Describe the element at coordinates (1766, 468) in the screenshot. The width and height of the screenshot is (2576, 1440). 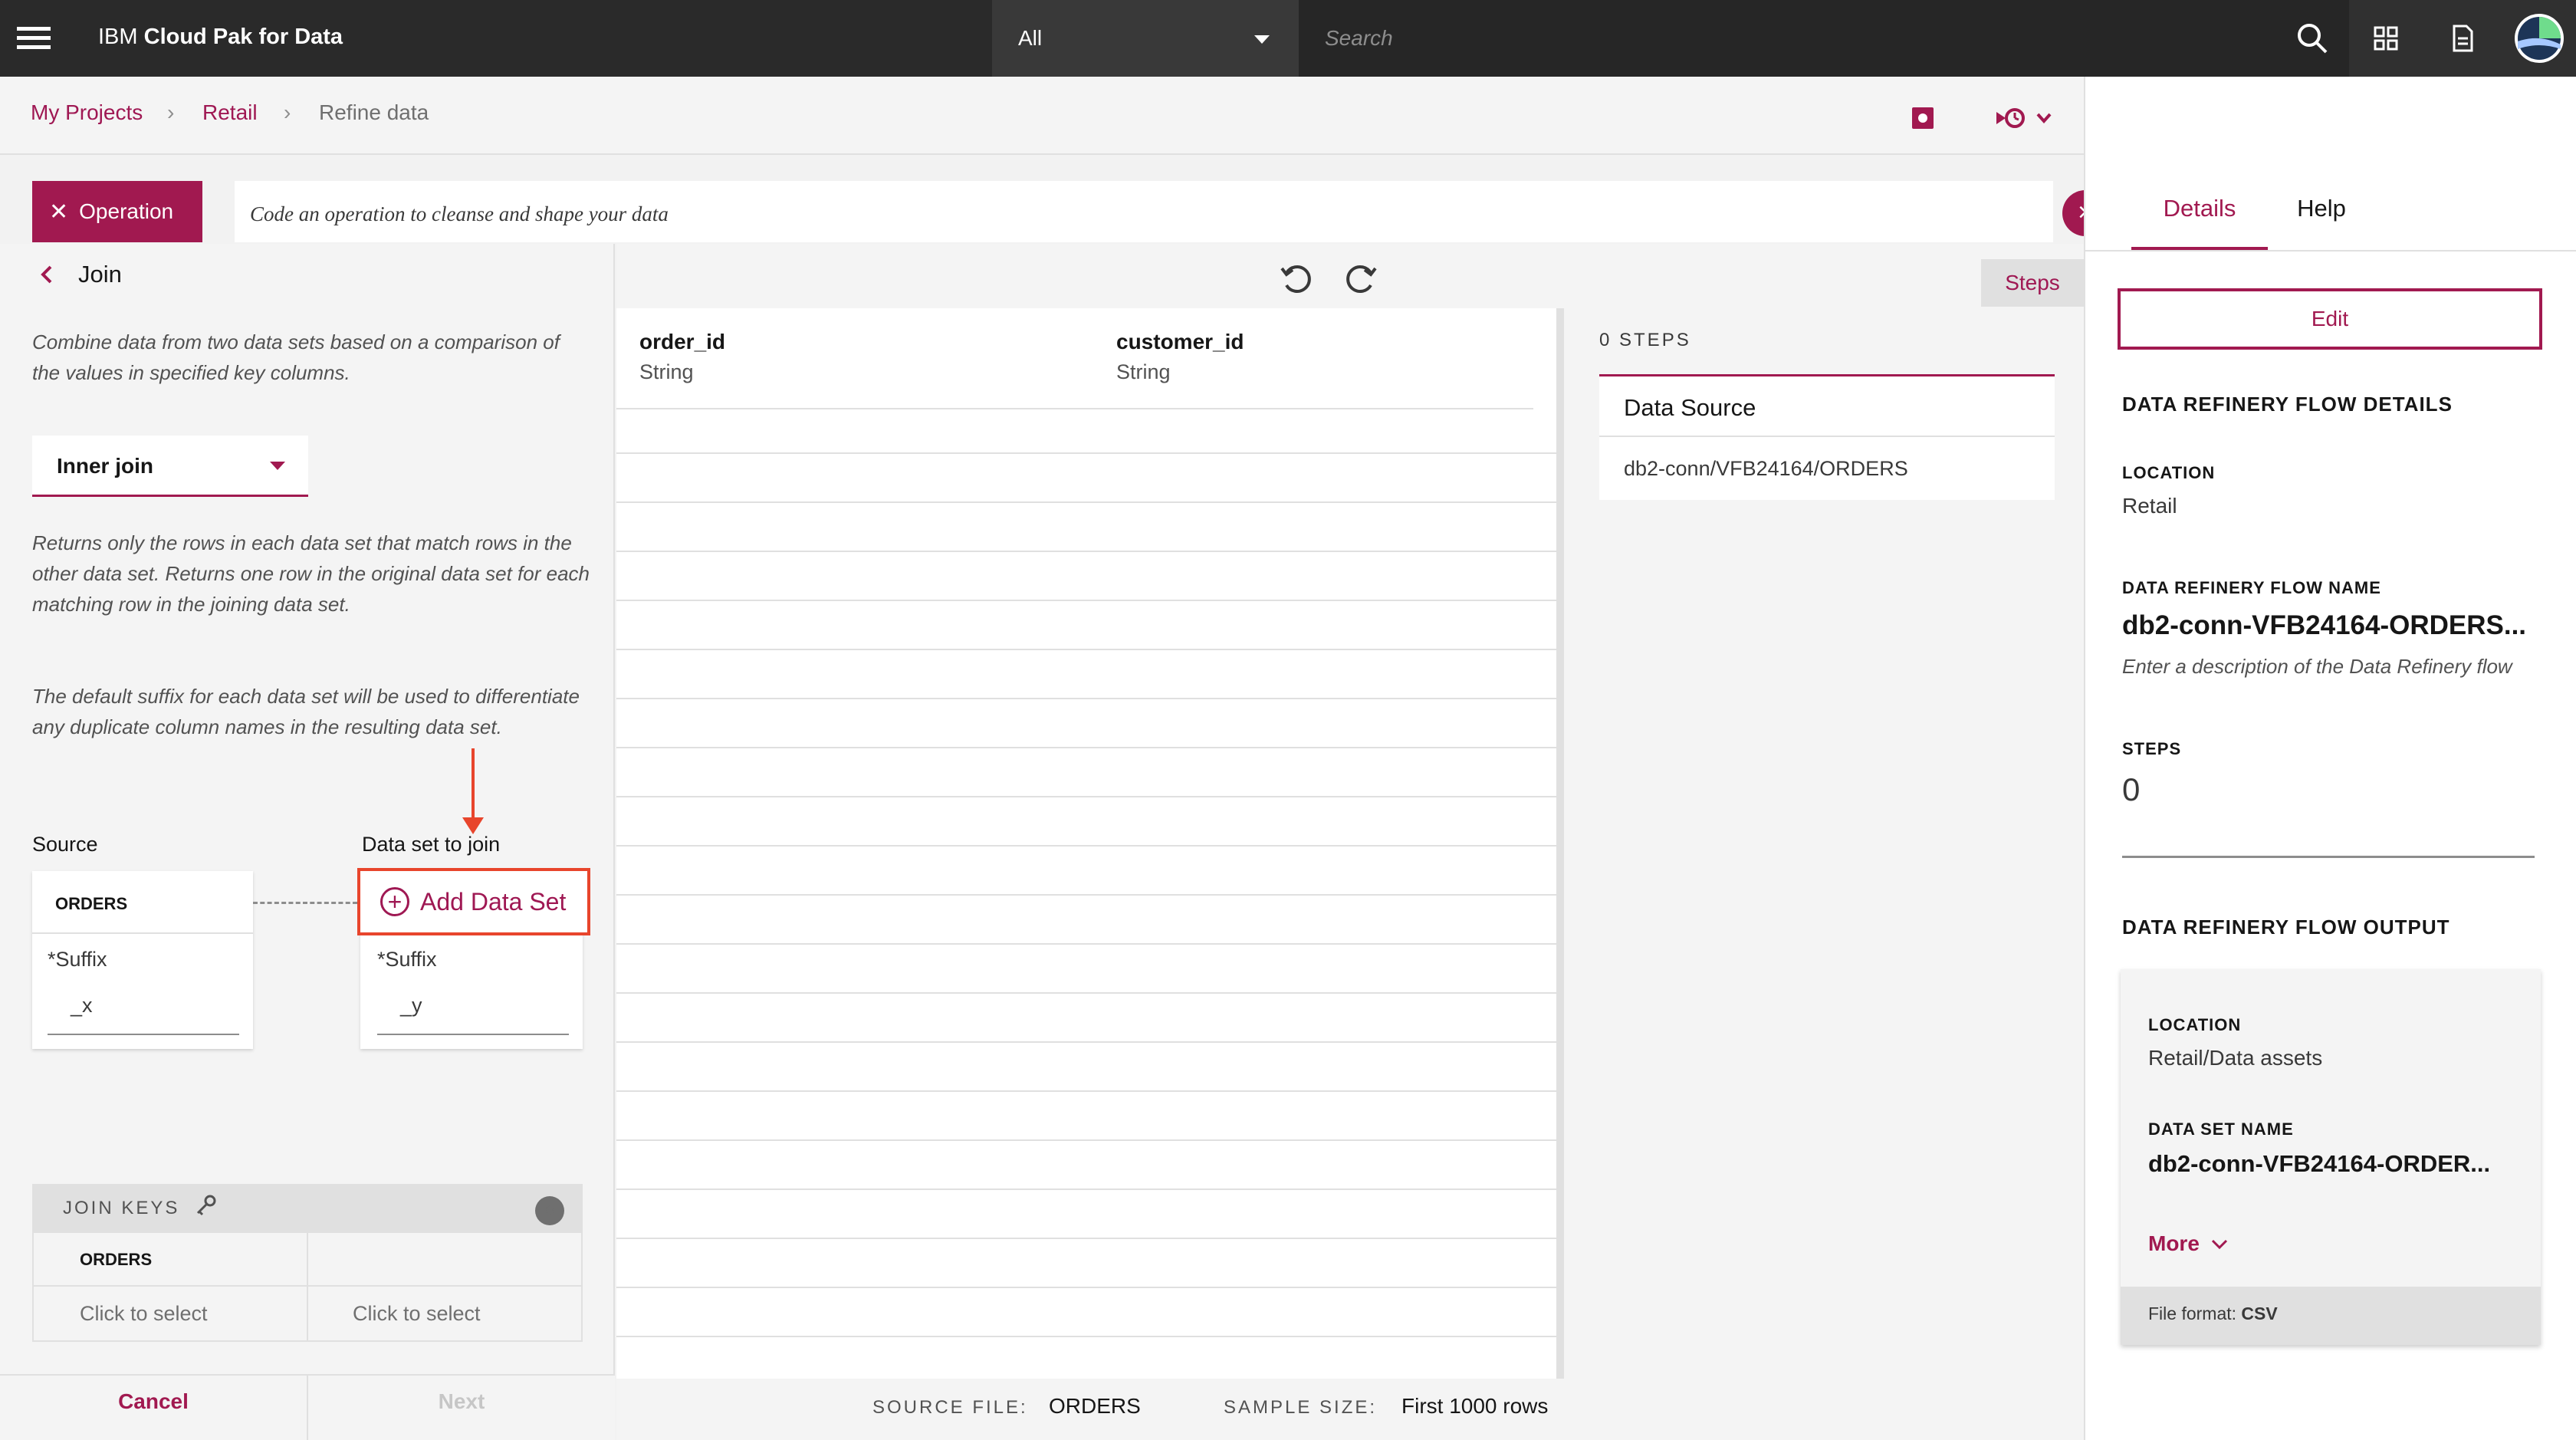
I see `data-source-path: db2-conn/VFB24164/ORDERS` at that location.